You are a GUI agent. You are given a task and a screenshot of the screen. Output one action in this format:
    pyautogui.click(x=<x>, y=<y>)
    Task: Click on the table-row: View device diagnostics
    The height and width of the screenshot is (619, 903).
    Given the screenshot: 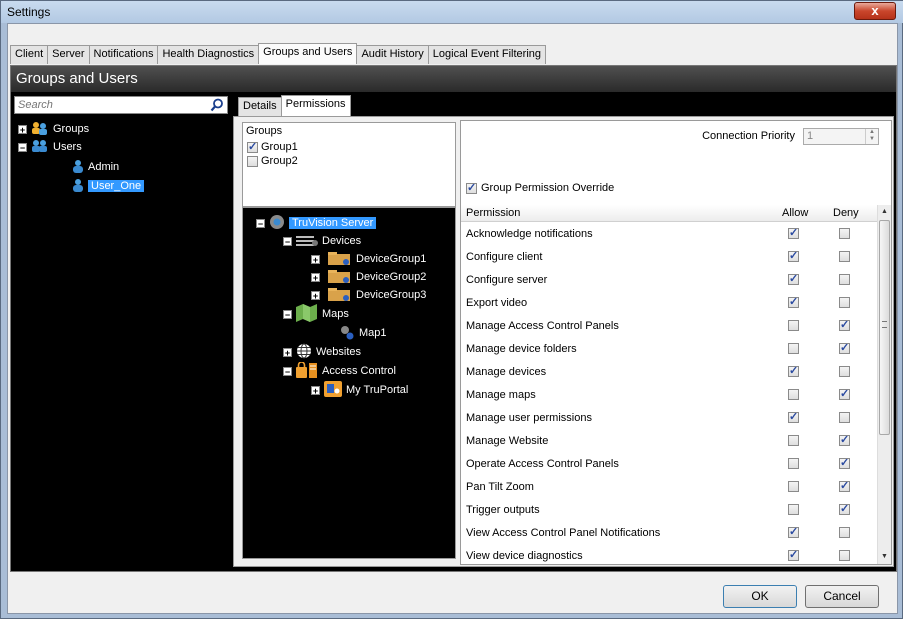 What is the action you would take?
    pyautogui.click(x=669, y=554)
    